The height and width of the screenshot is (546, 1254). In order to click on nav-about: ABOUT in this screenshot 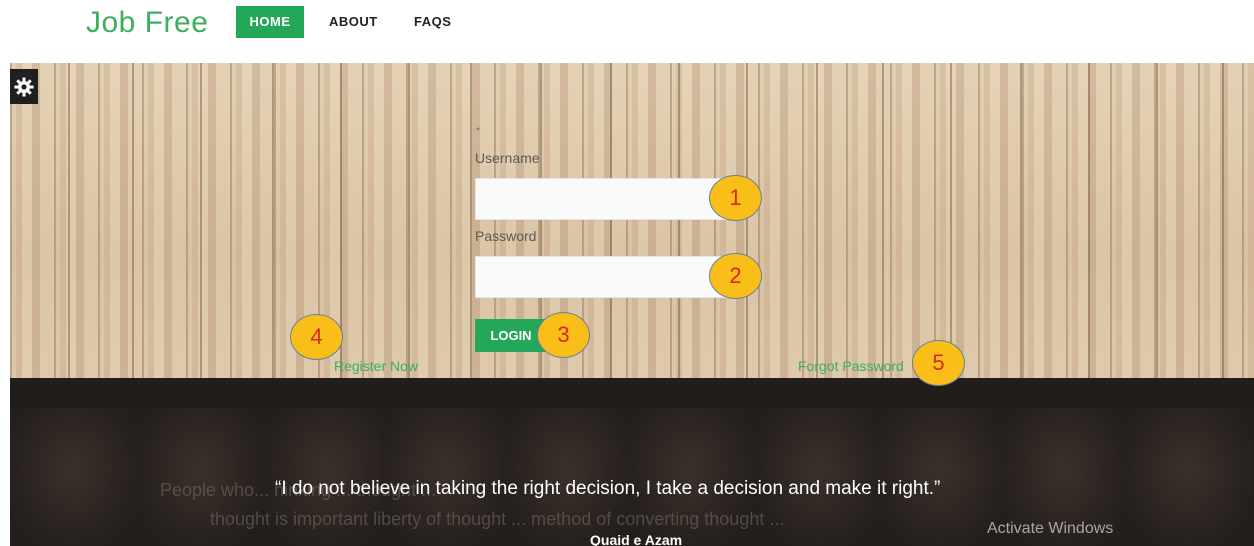, I will do `click(353, 22)`.